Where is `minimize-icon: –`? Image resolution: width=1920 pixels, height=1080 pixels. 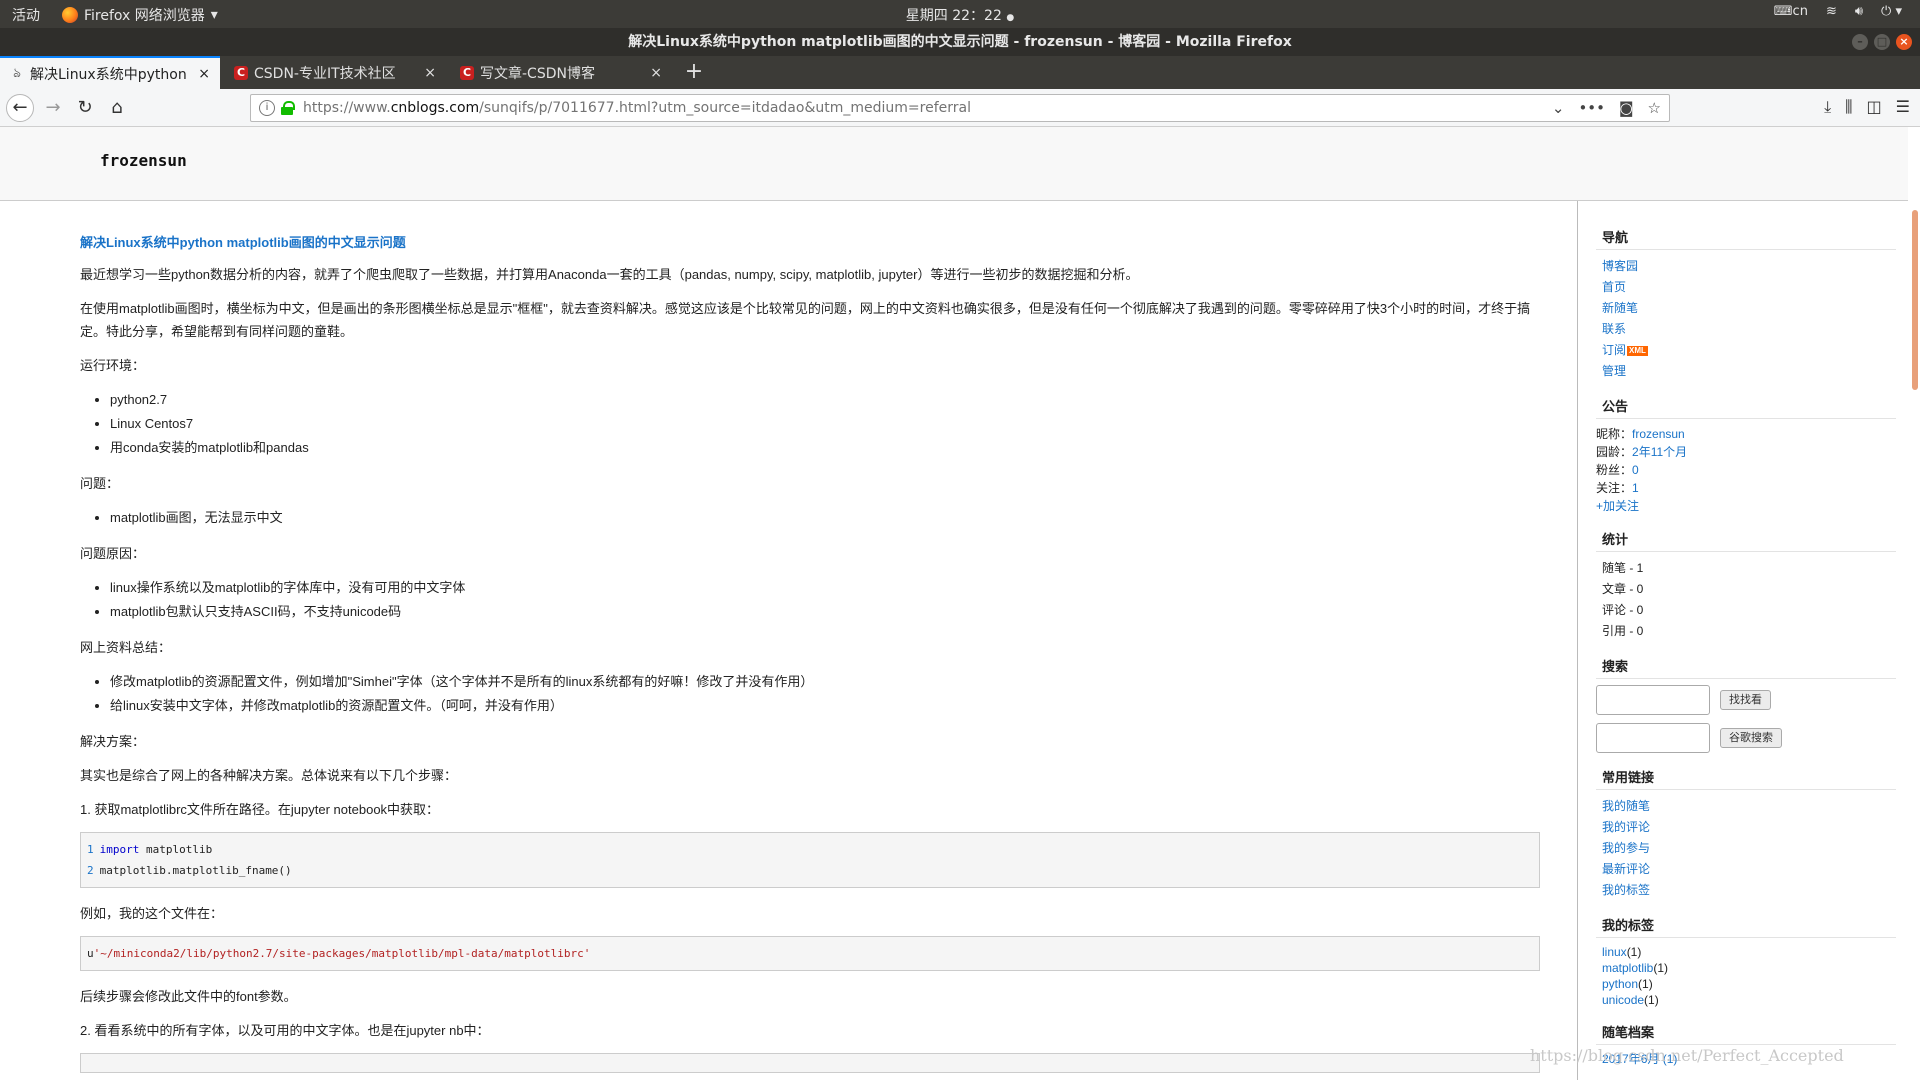 minimize-icon: – is located at coordinates (1860, 42).